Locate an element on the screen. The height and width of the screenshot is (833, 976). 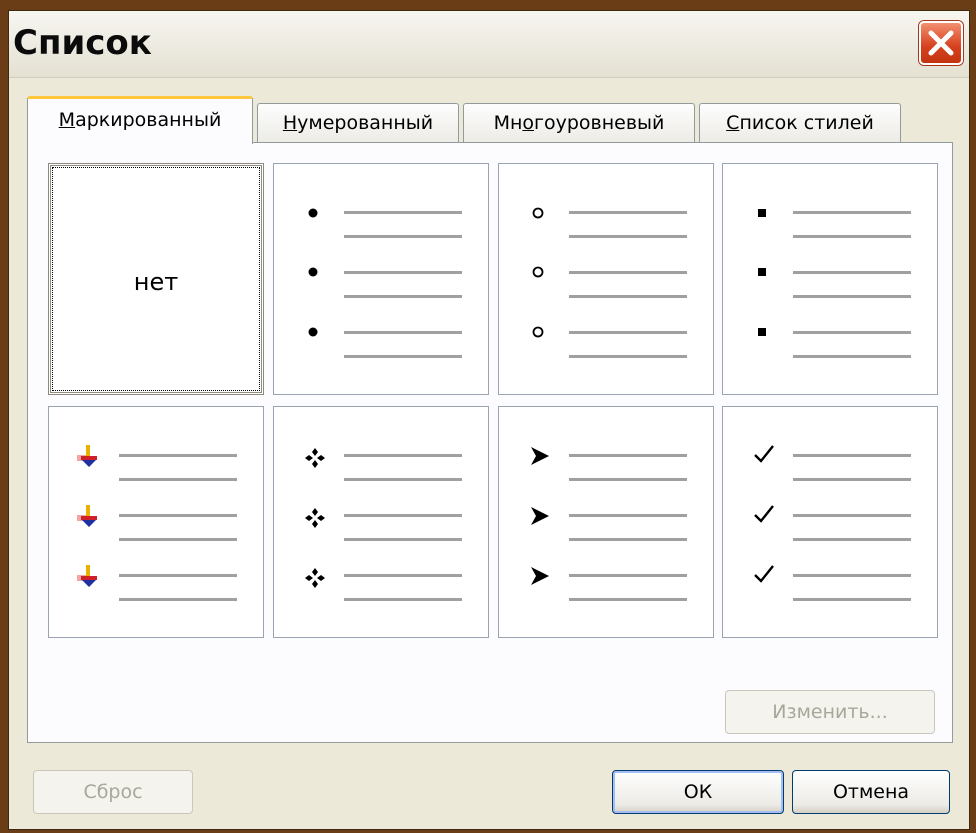
tab-label-post: аркированный is located at coordinates (148, 120).